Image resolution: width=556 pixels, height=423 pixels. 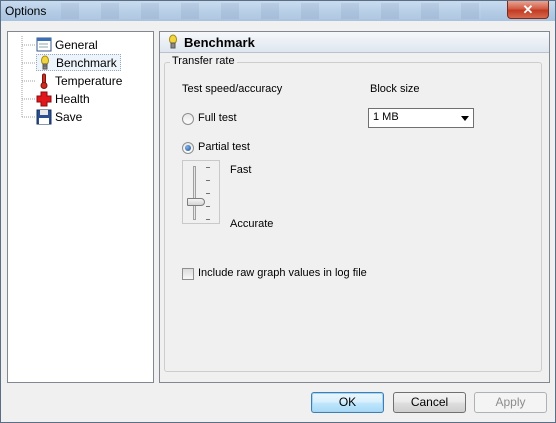 I want to click on block-size-value: 1 MB, so click(x=386, y=117).